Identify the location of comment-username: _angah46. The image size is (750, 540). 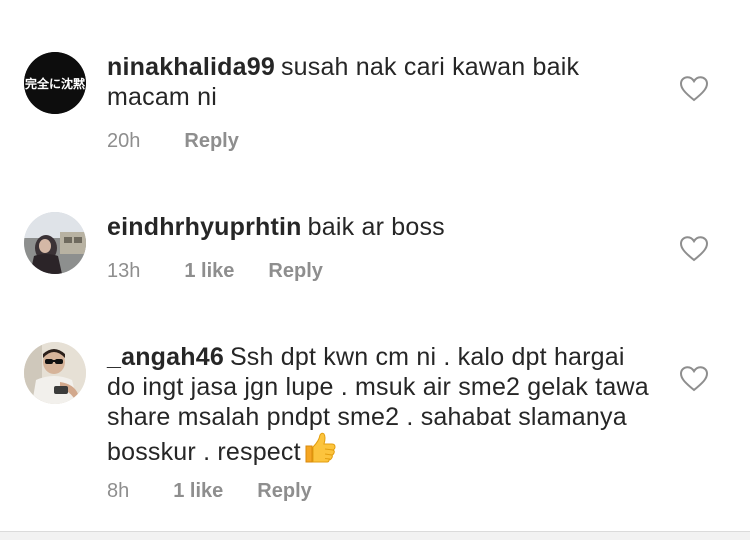
(165, 357).